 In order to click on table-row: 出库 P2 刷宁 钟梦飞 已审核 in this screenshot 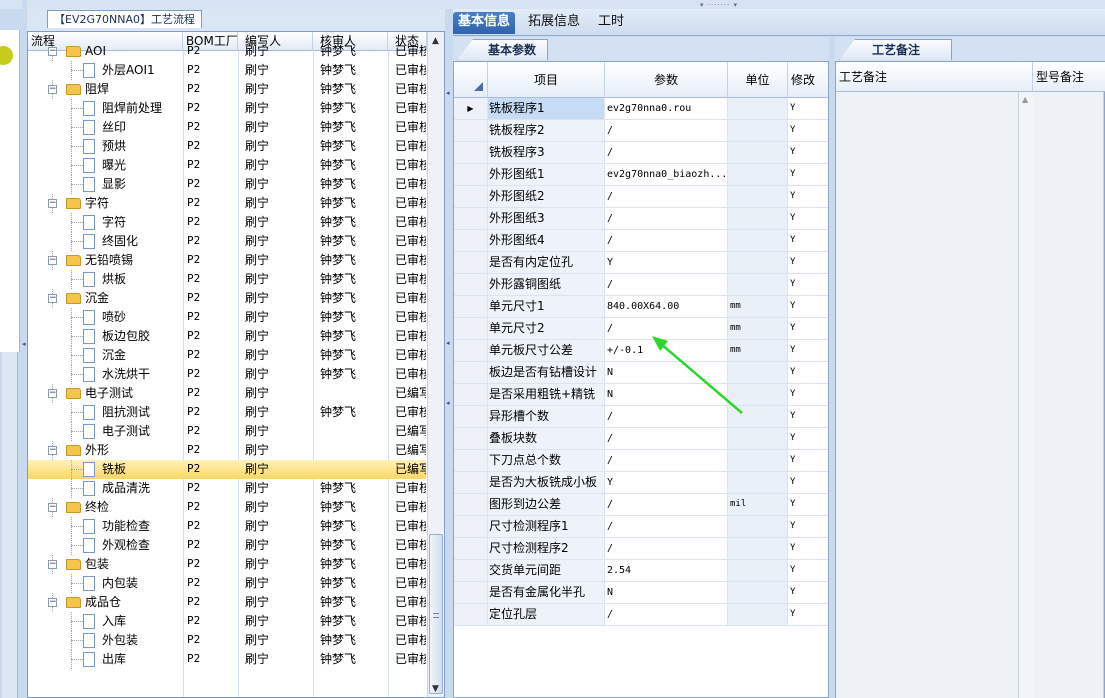, I will do `click(227, 659)`.